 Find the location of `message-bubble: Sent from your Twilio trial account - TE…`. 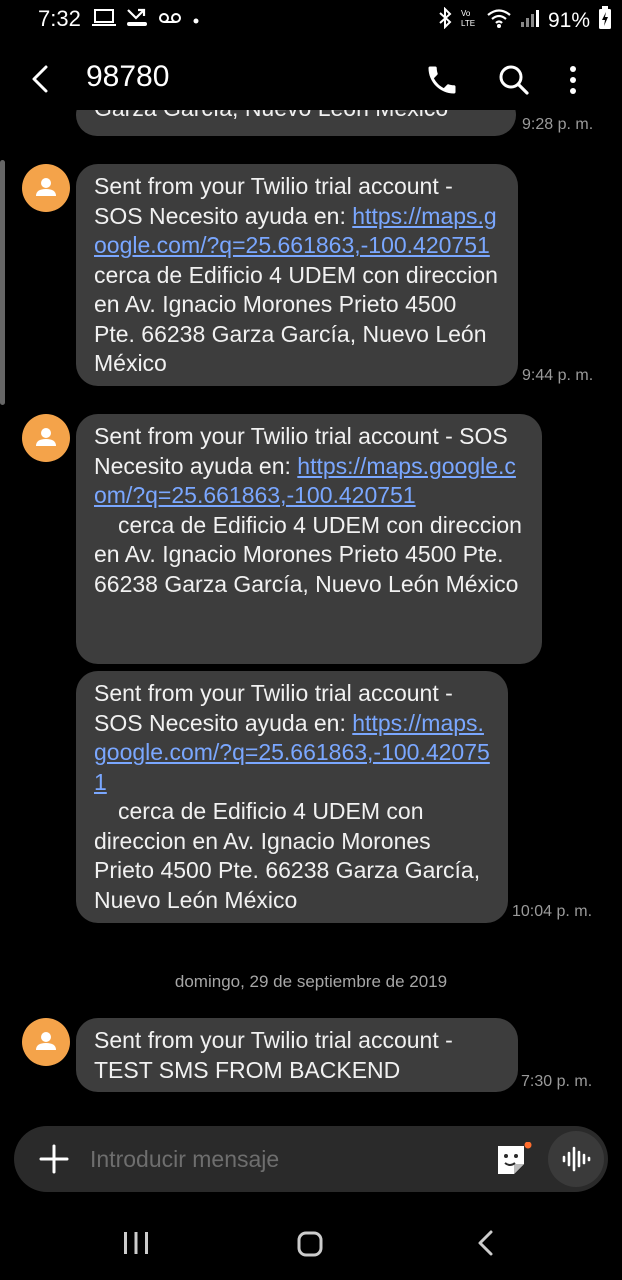

message-bubble: Sent from your Twilio trial account - TE… is located at coordinates (297, 1055).